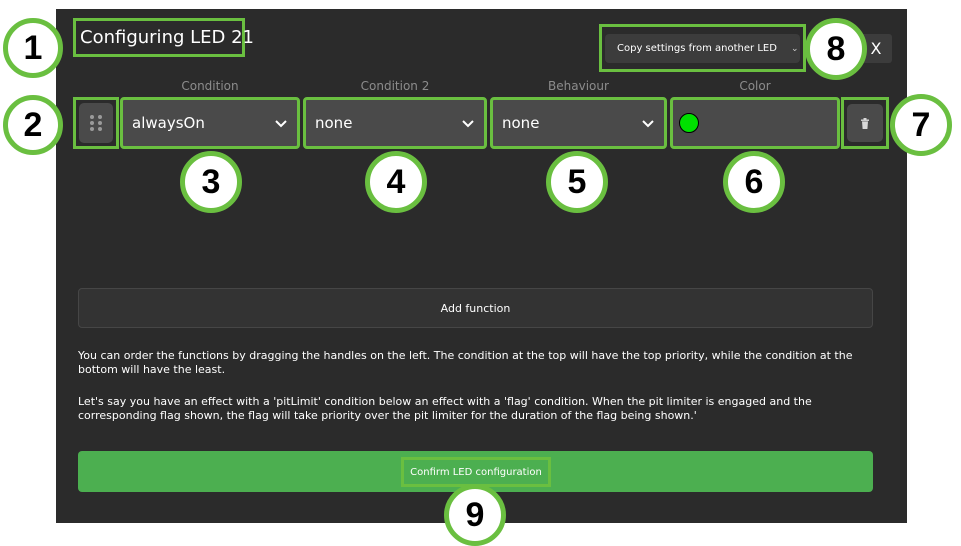 This screenshot has width=961, height=546. Describe the element at coordinates (921, 125) in the screenshot. I see `callout-badge: 7` at that location.